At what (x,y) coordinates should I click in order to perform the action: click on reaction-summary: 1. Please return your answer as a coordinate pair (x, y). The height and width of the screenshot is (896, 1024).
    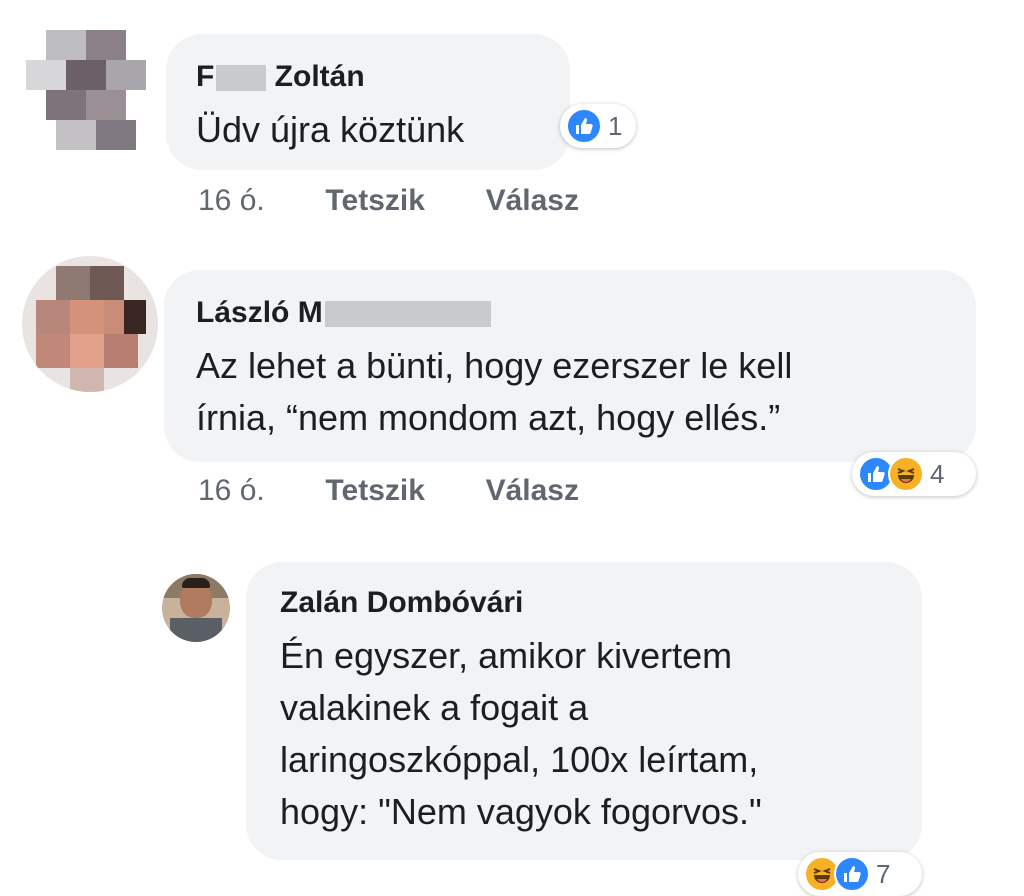
    Looking at the image, I should click on (598, 126).